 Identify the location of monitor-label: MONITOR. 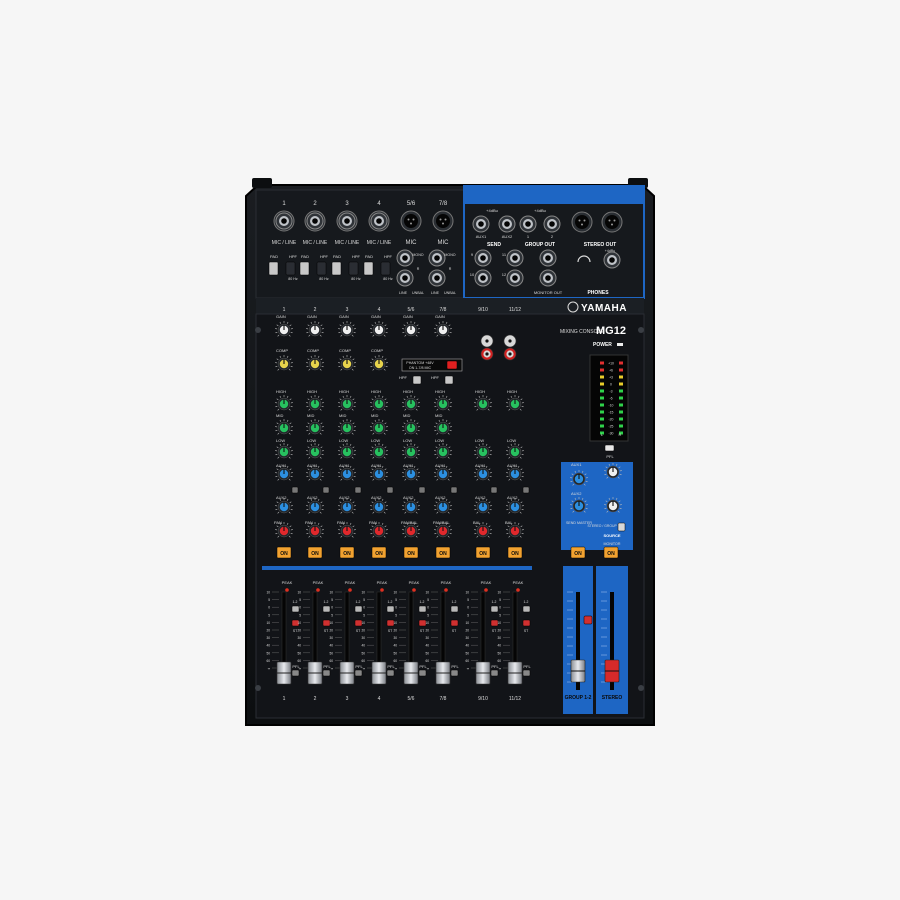
(612, 544).